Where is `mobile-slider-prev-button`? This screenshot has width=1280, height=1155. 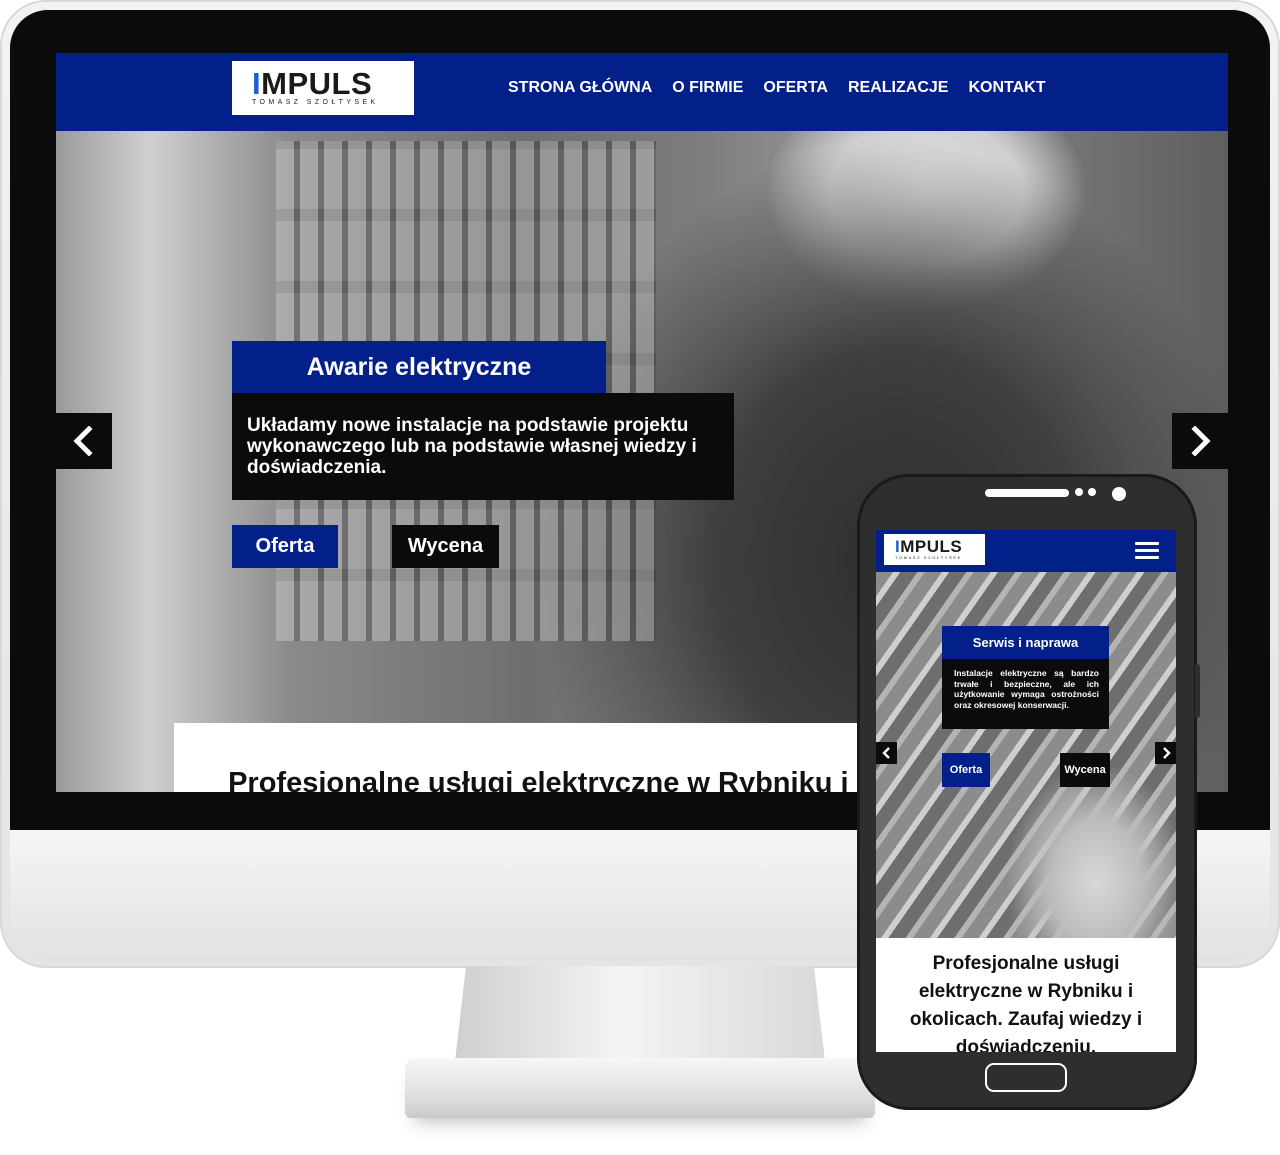
mobile-slider-prev-button is located at coordinates (886, 753).